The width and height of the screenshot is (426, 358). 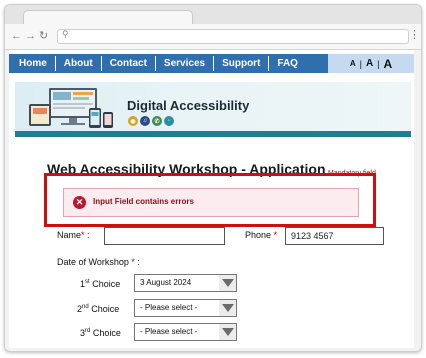 I want to click on phone-icon: ✆, so click(x=157, y=121).